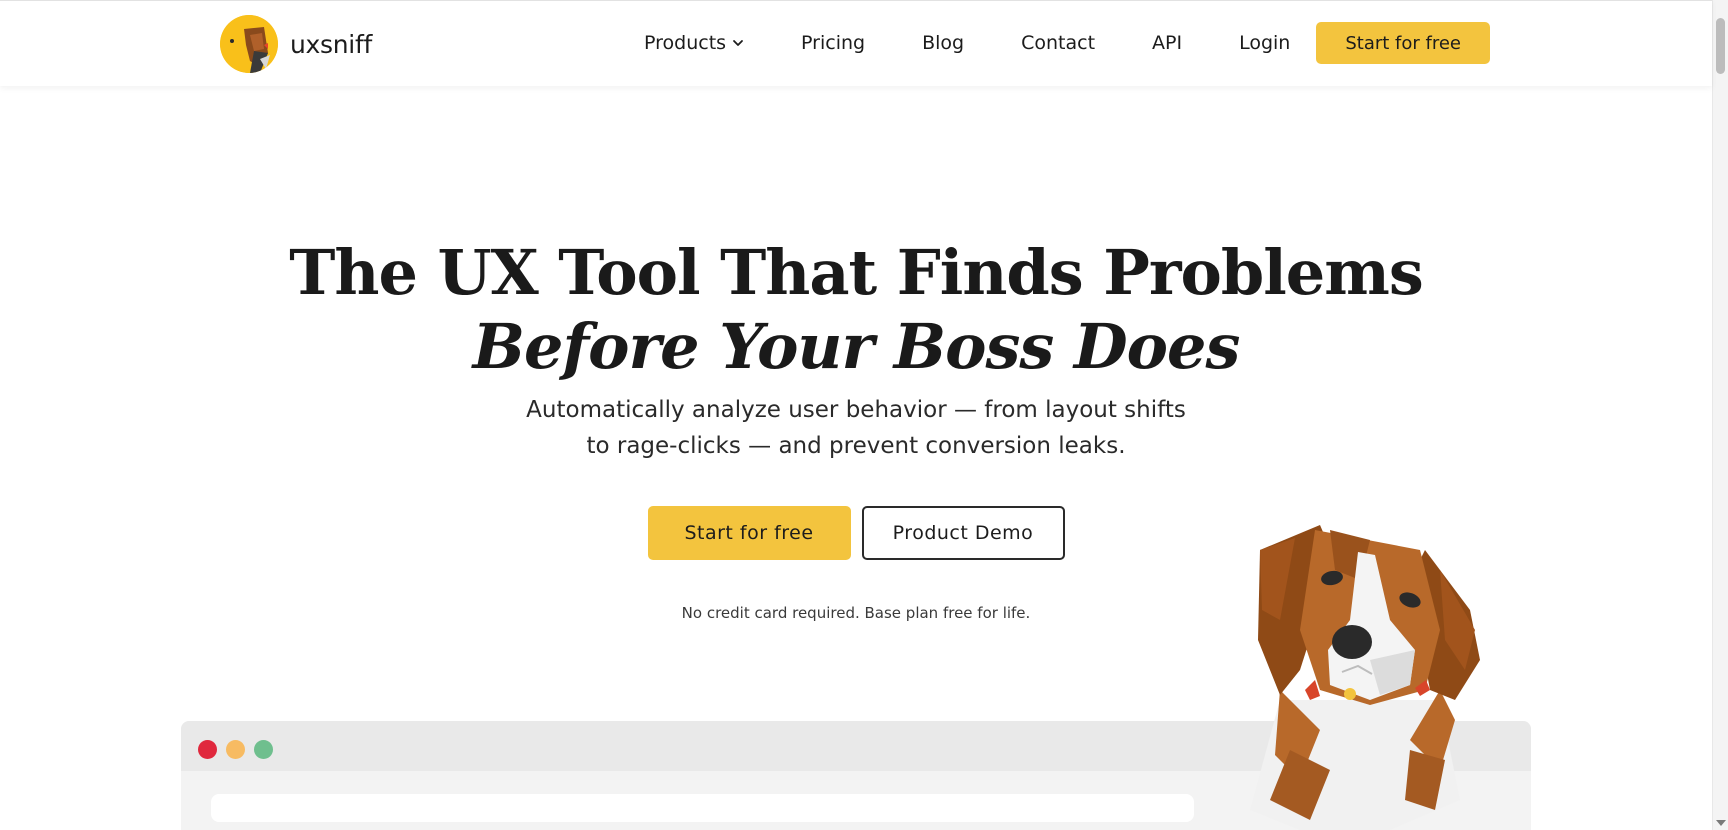 The width and height of the screenshot is (1728, 830). I want to click on brand-name: uxsniff, so click(331, 44).